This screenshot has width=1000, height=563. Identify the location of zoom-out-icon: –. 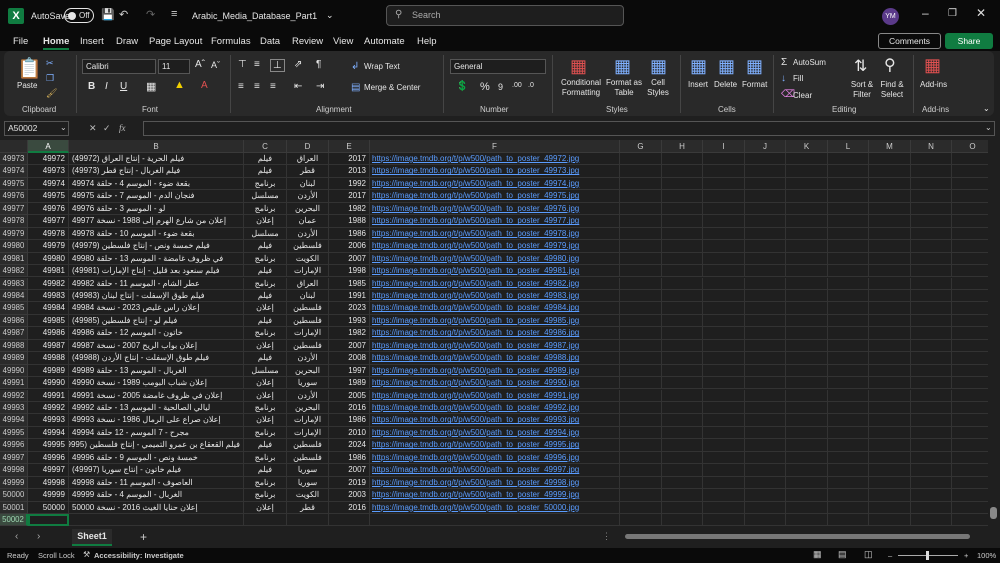
(890, 555).